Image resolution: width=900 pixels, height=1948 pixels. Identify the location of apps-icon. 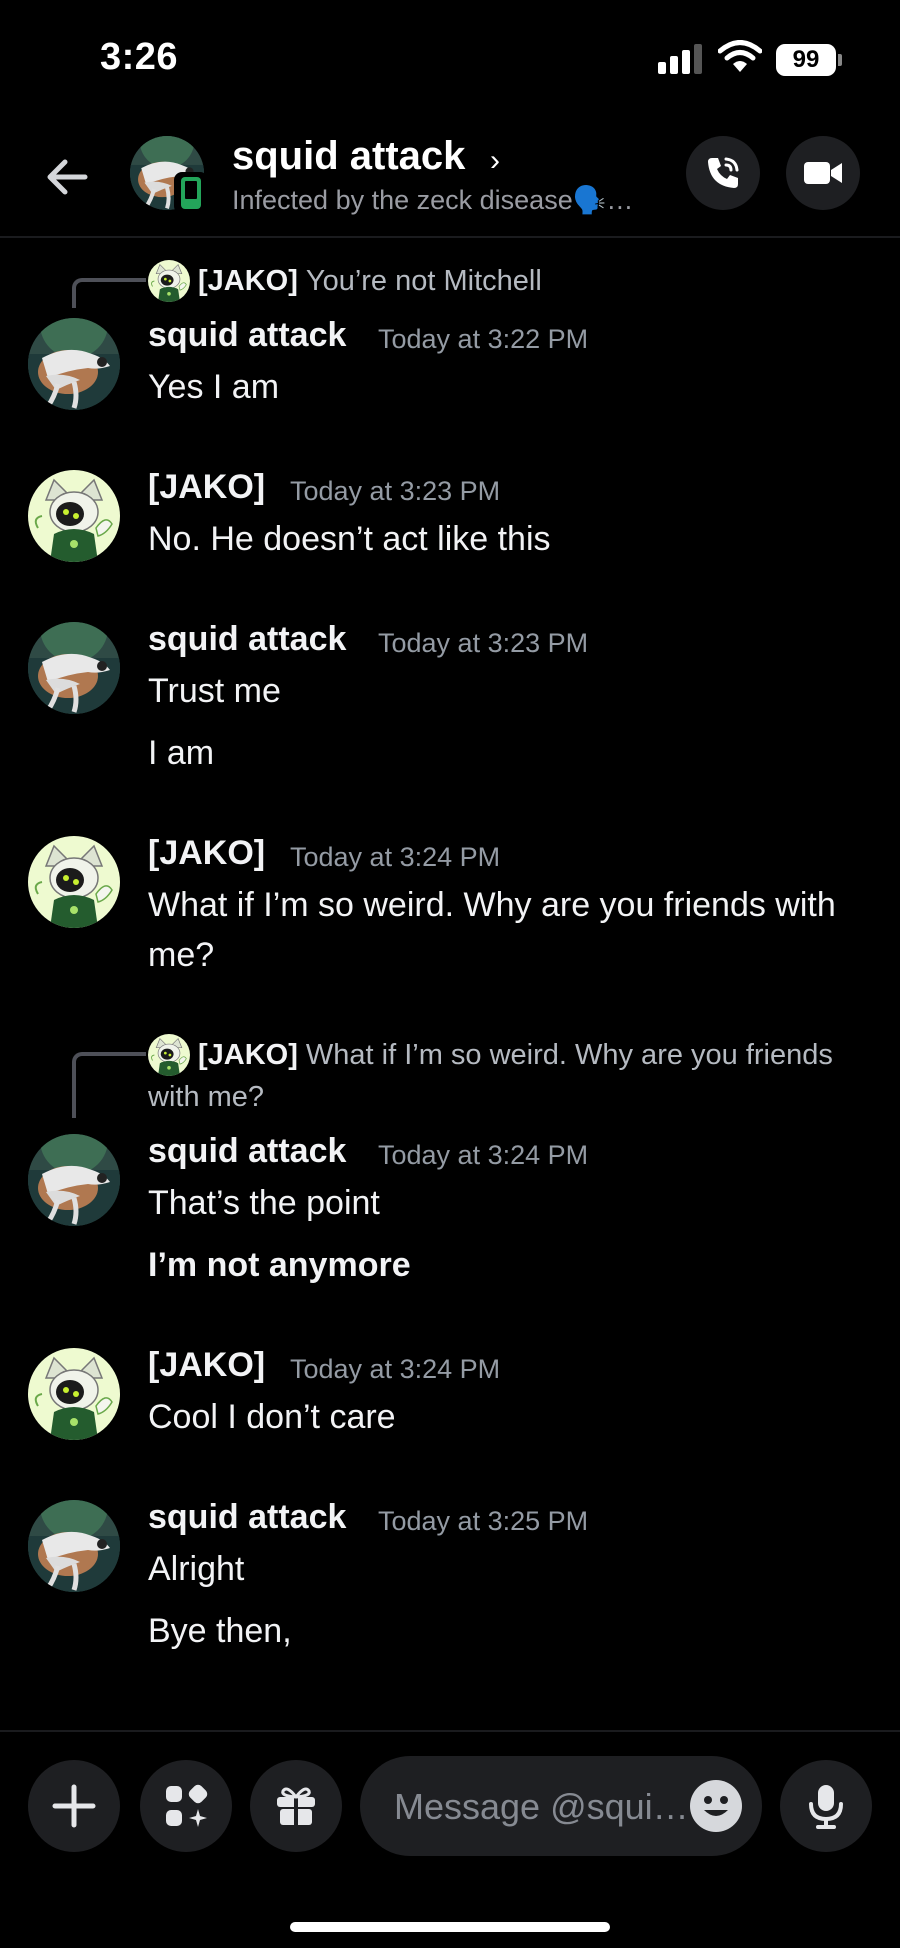
(187, 1805).